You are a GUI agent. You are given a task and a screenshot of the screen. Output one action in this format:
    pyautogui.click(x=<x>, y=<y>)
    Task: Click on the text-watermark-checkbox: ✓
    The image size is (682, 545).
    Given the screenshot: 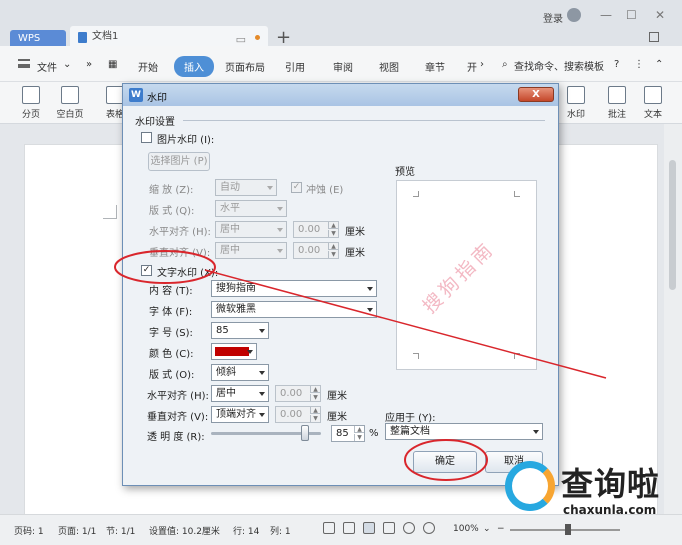 What is the action you would take?
    pyautogui.click(x=146, y=270)
    